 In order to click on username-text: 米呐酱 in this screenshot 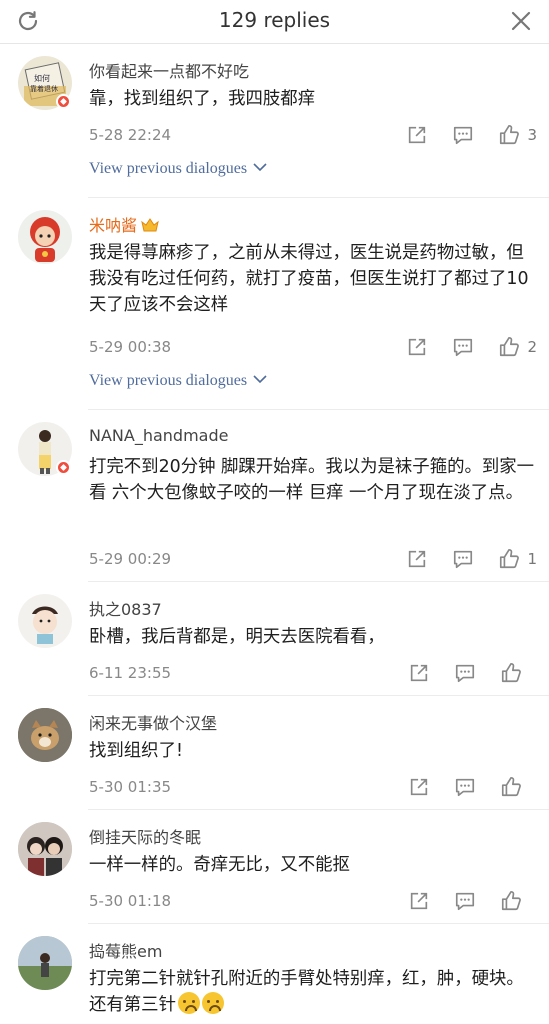, I will do `click(113, 225)`.